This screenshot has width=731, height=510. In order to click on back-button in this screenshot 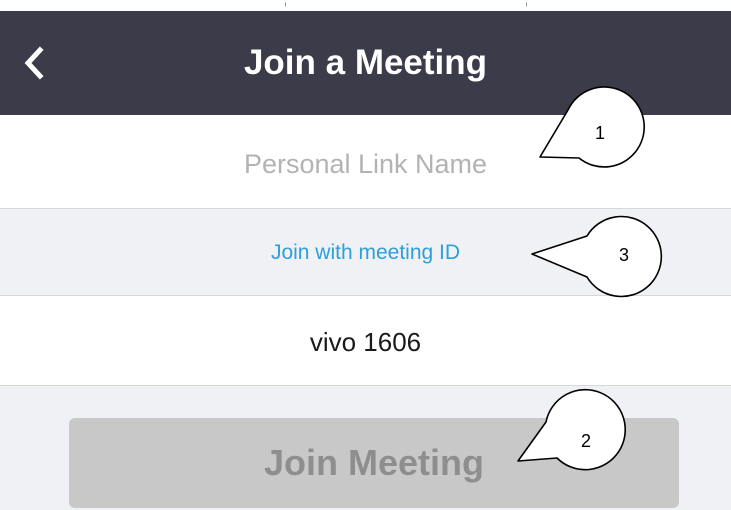, I will do `click(35, 63)`.